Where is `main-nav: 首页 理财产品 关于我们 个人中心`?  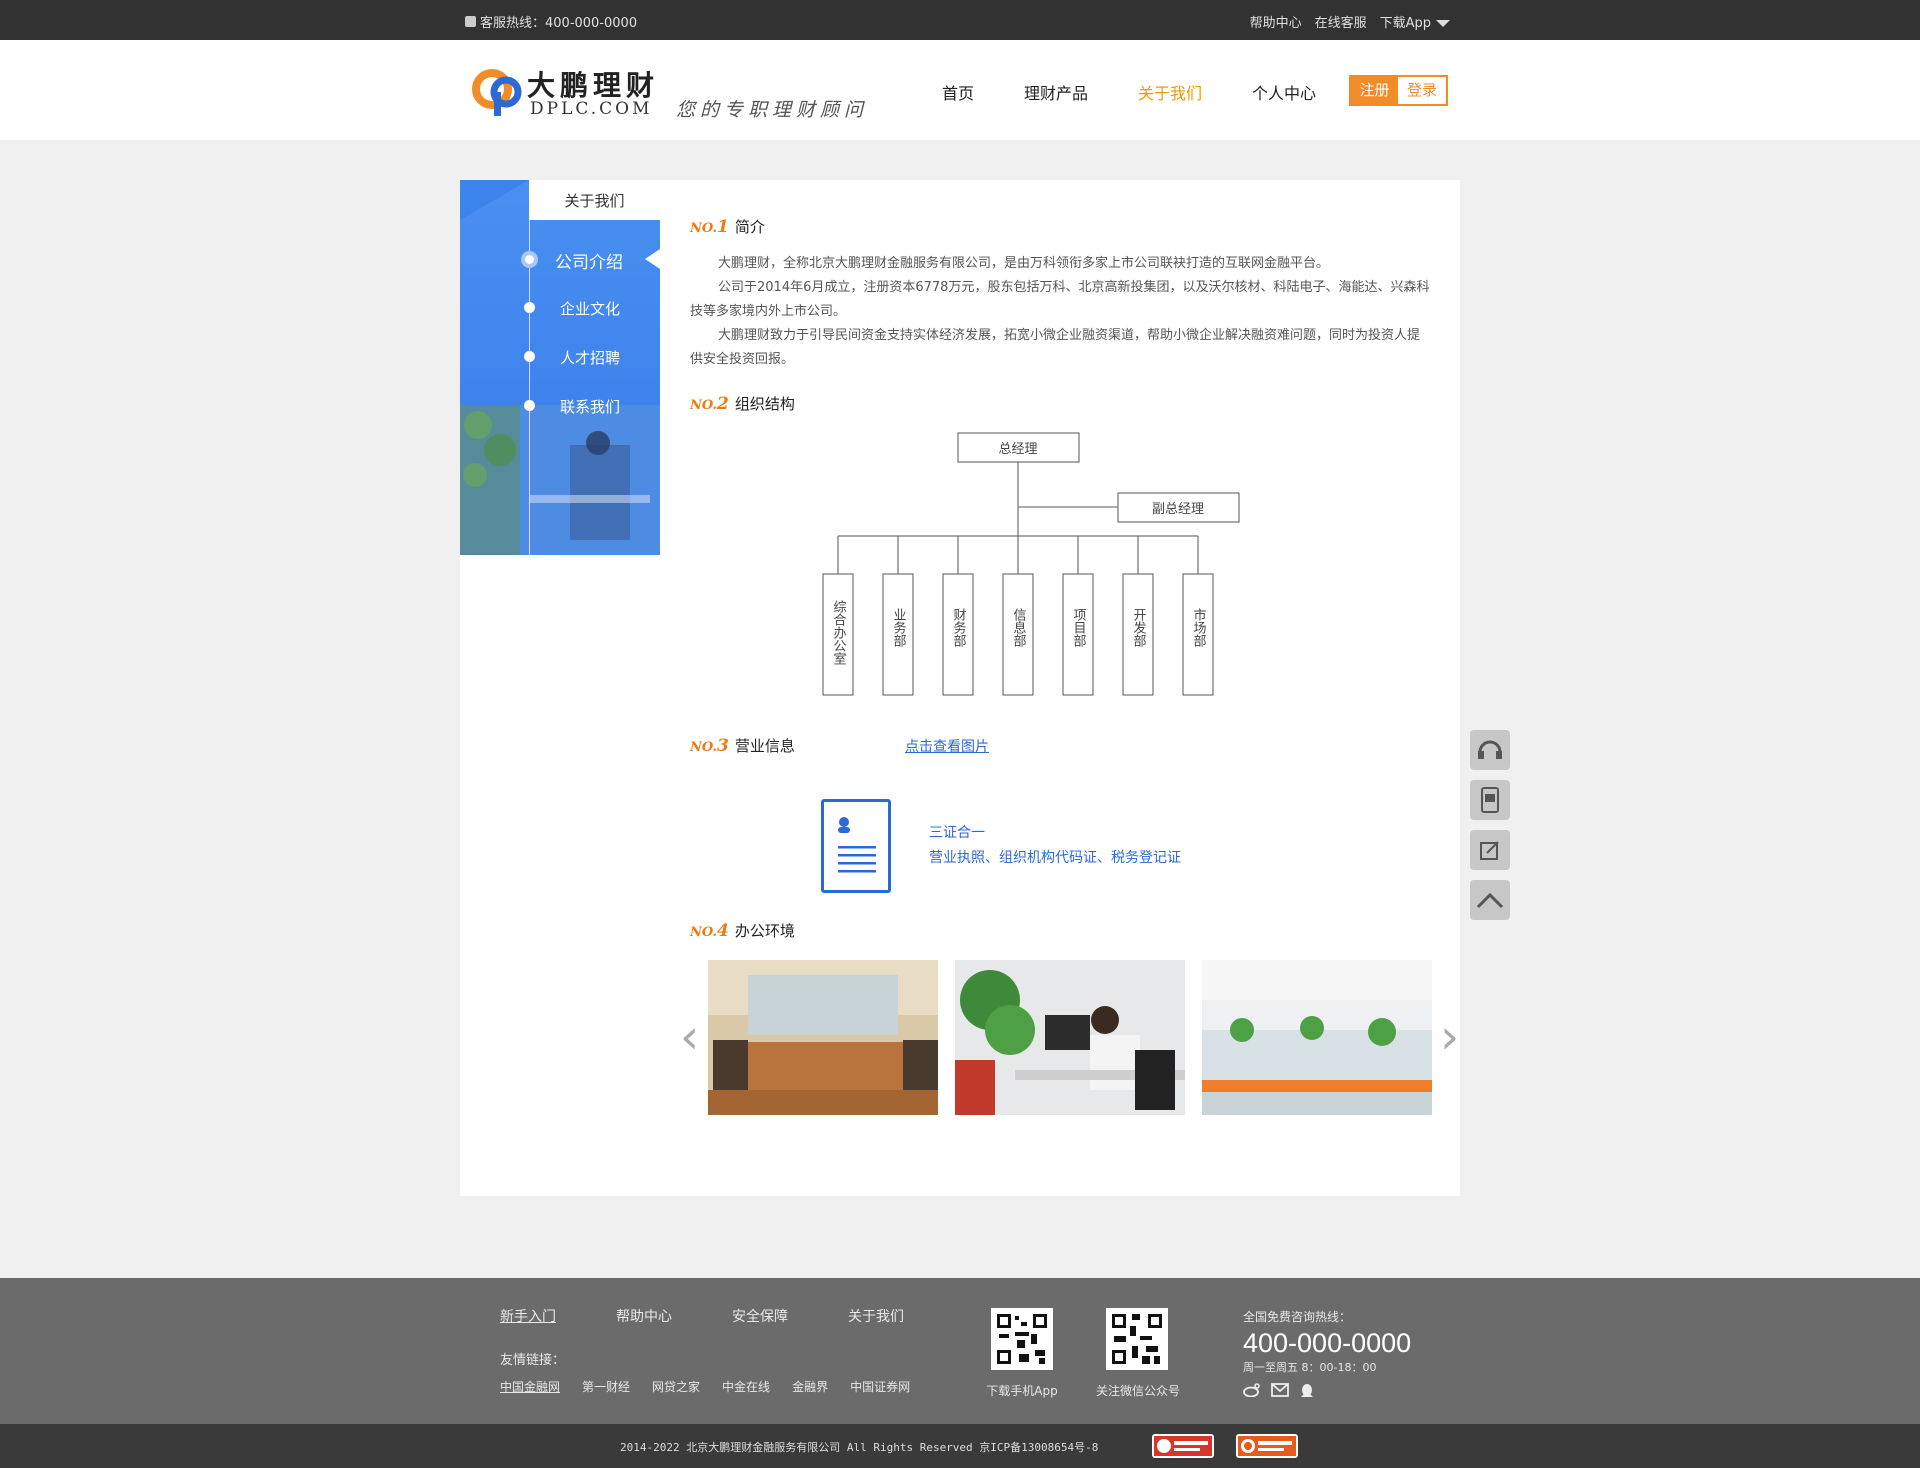
main-nav: 首页 理财产品 关于我们 个人中心 is located at coordinates (1154, 92).